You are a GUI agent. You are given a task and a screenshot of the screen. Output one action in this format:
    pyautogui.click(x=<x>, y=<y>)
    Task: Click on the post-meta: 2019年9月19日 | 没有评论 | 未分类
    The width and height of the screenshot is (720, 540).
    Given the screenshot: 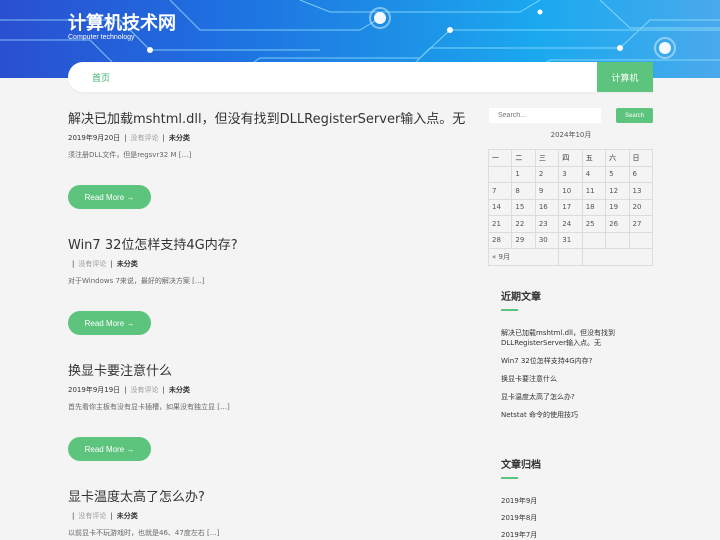 What is the action you would take?
    pyautogui.click(x=263, y=390)
    